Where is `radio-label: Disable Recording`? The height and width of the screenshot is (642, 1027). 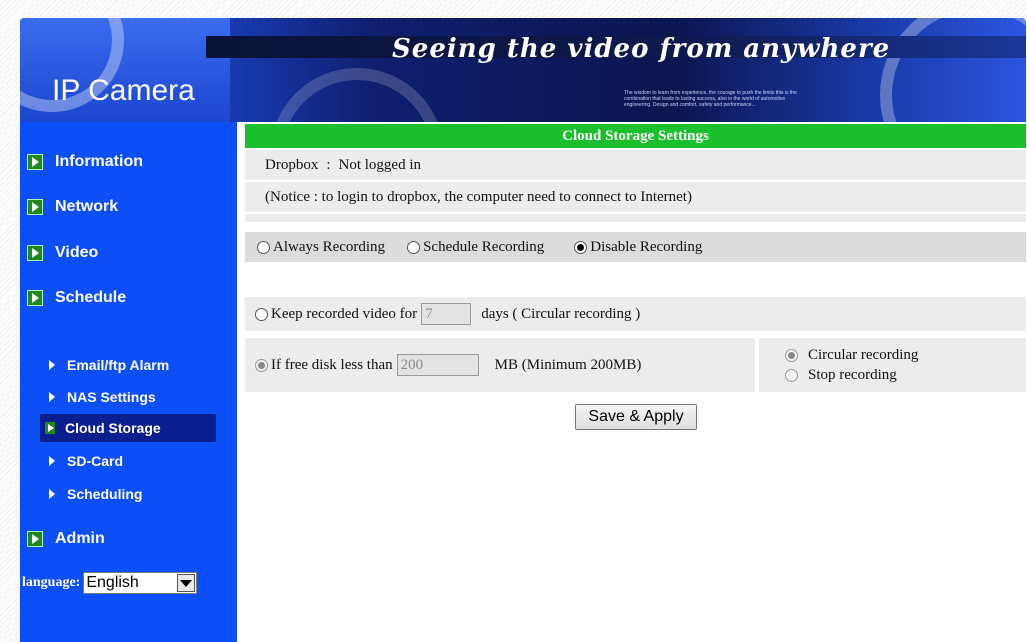 radio-label: Disable Recording is located at coordinates (646, 246).